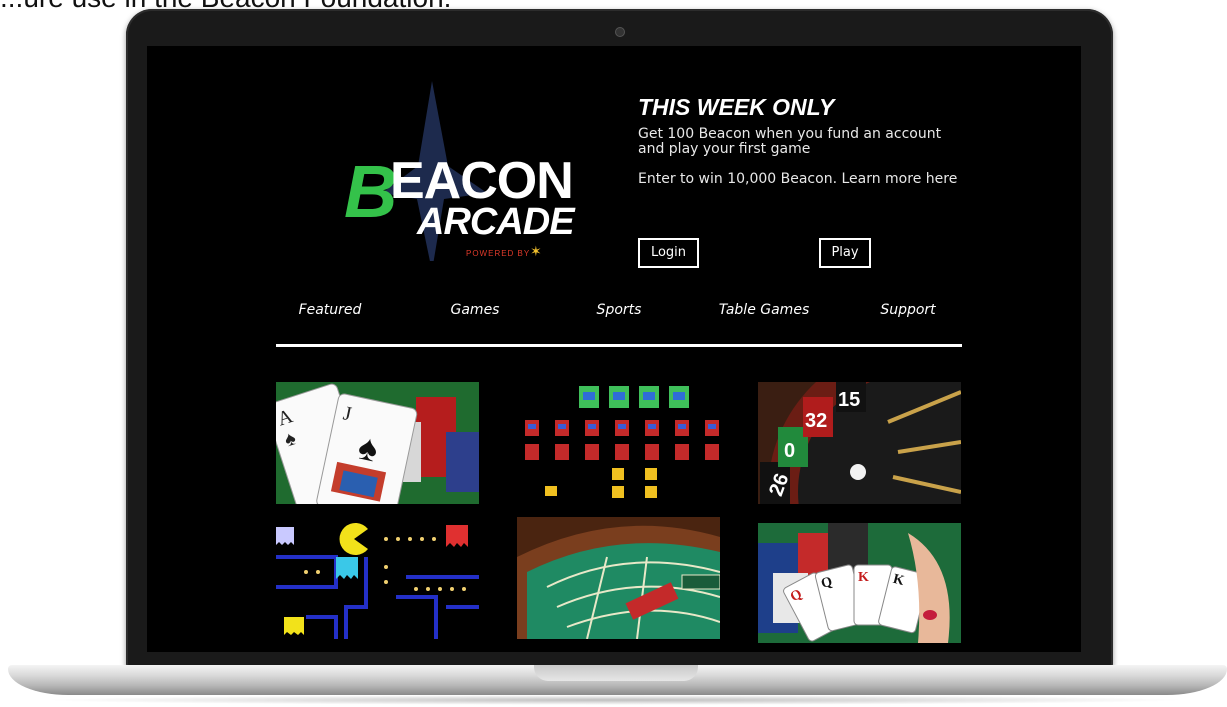  I want to click on space-invaders-icon, so click(618, 443).